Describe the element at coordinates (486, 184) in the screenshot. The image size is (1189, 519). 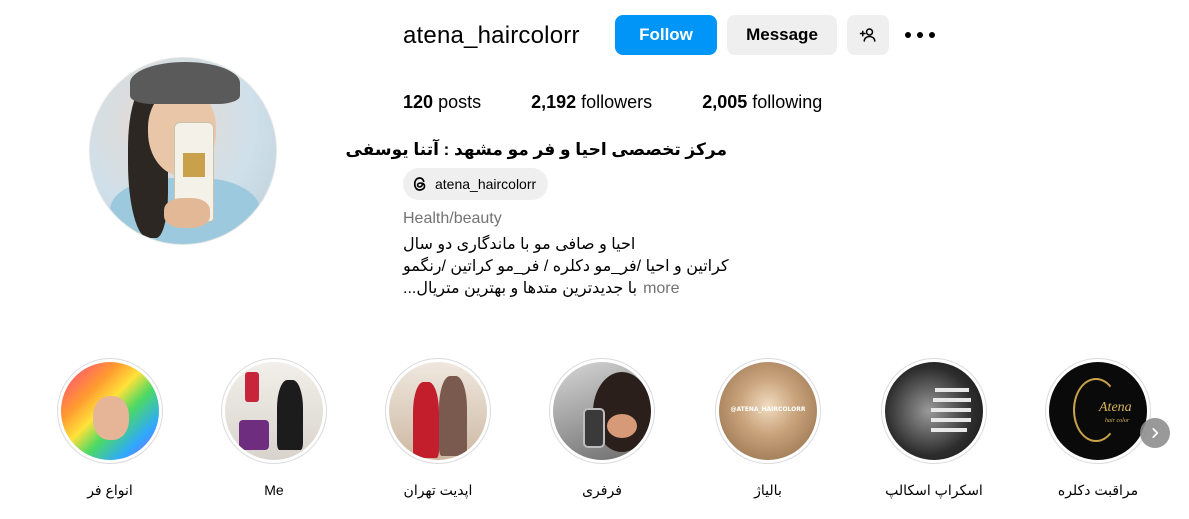
I see `threads-handle: atena_haircolorr` at that location.